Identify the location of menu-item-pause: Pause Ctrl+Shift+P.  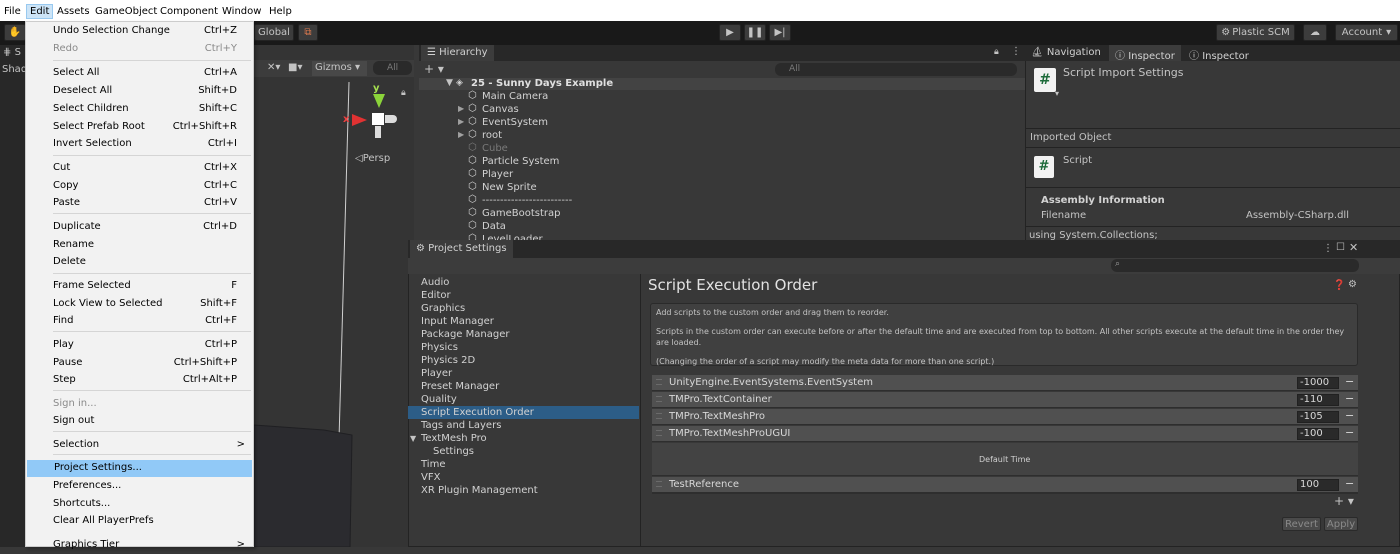
(139, 363).